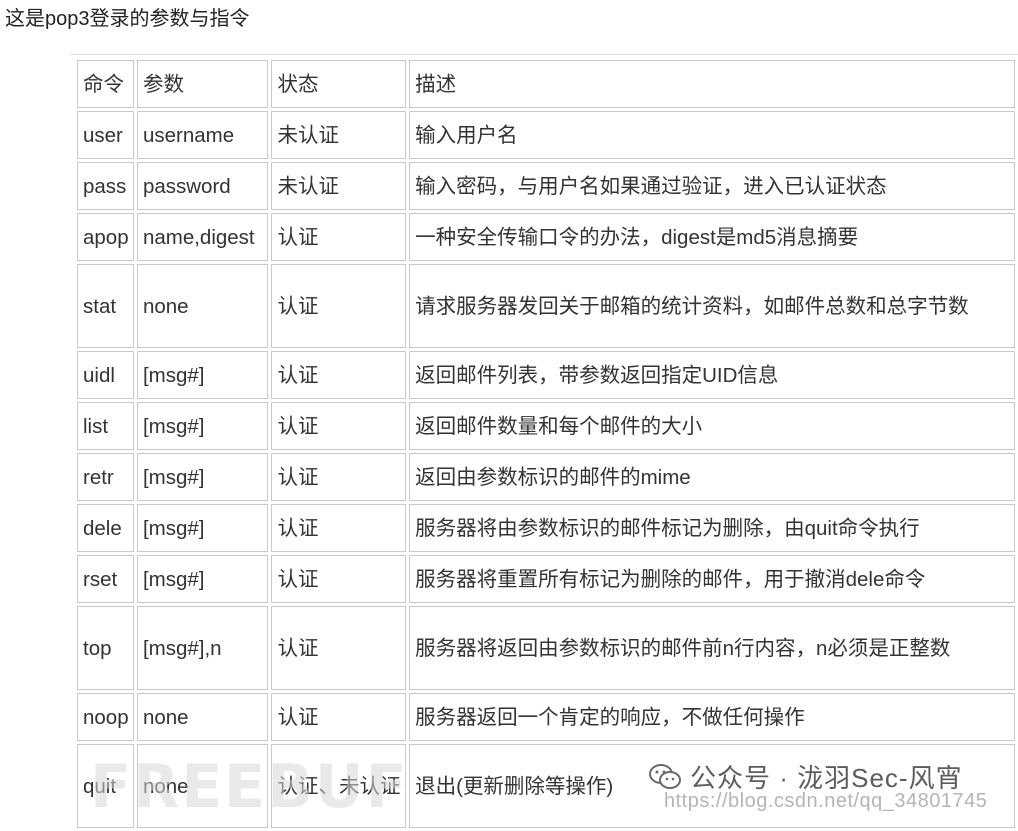 This screenshot has width=1018, height=831. I want to click on description-cell: 请求服务器发回关于邮箱的统计资料，如邮件总数和总字节数, so click(712, 306).